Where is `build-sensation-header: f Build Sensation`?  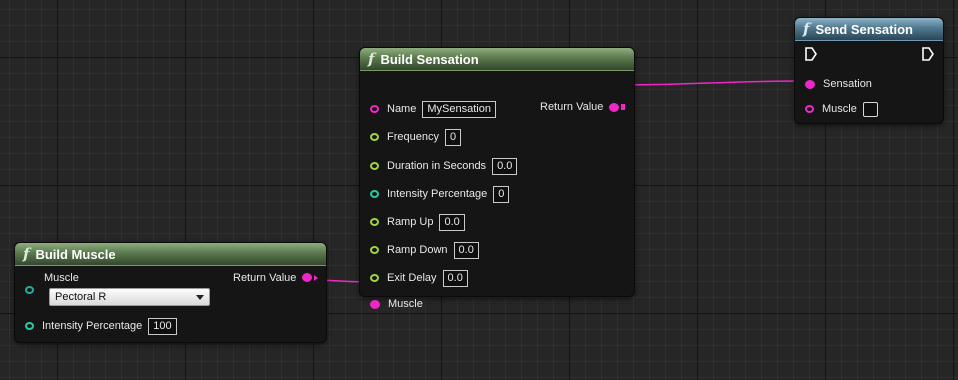 build-sensation-header: f Build Sensation is located at coordinates (497, 59).